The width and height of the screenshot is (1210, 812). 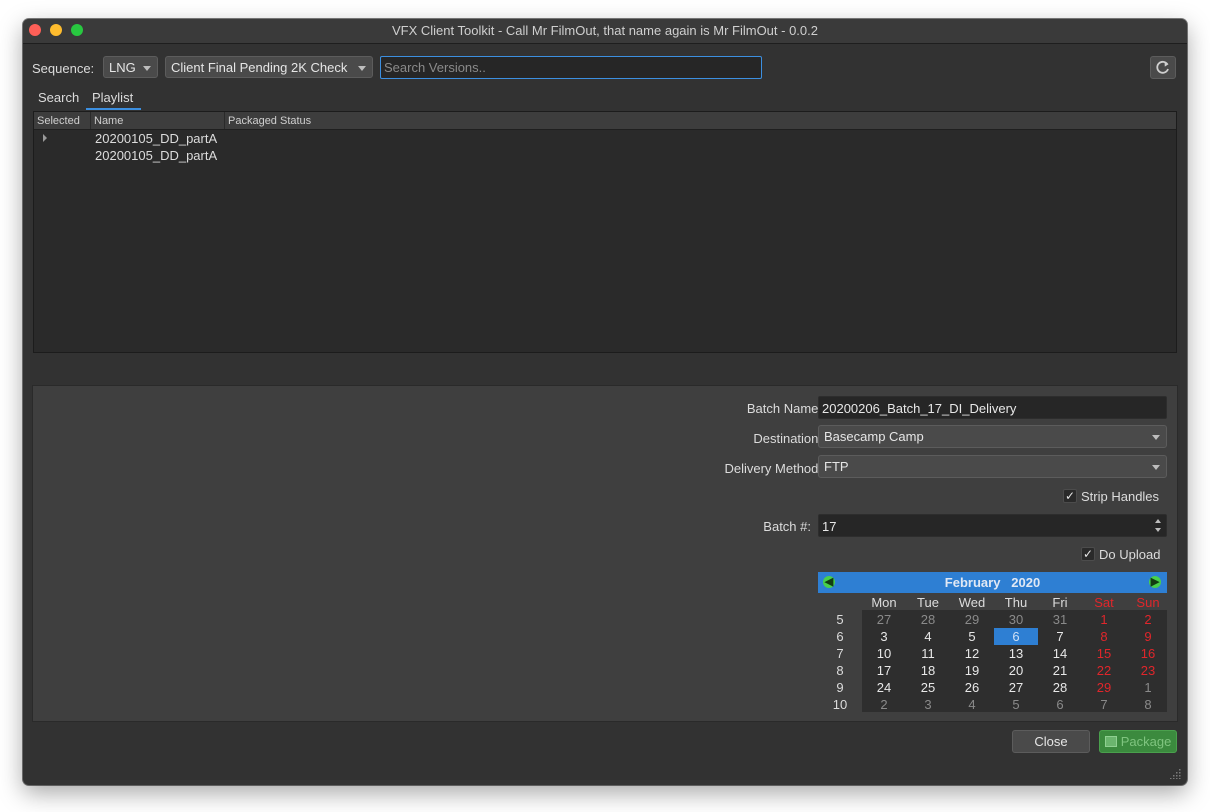 I want to click on stepper-up-icon, so click(x=1158, y=521).